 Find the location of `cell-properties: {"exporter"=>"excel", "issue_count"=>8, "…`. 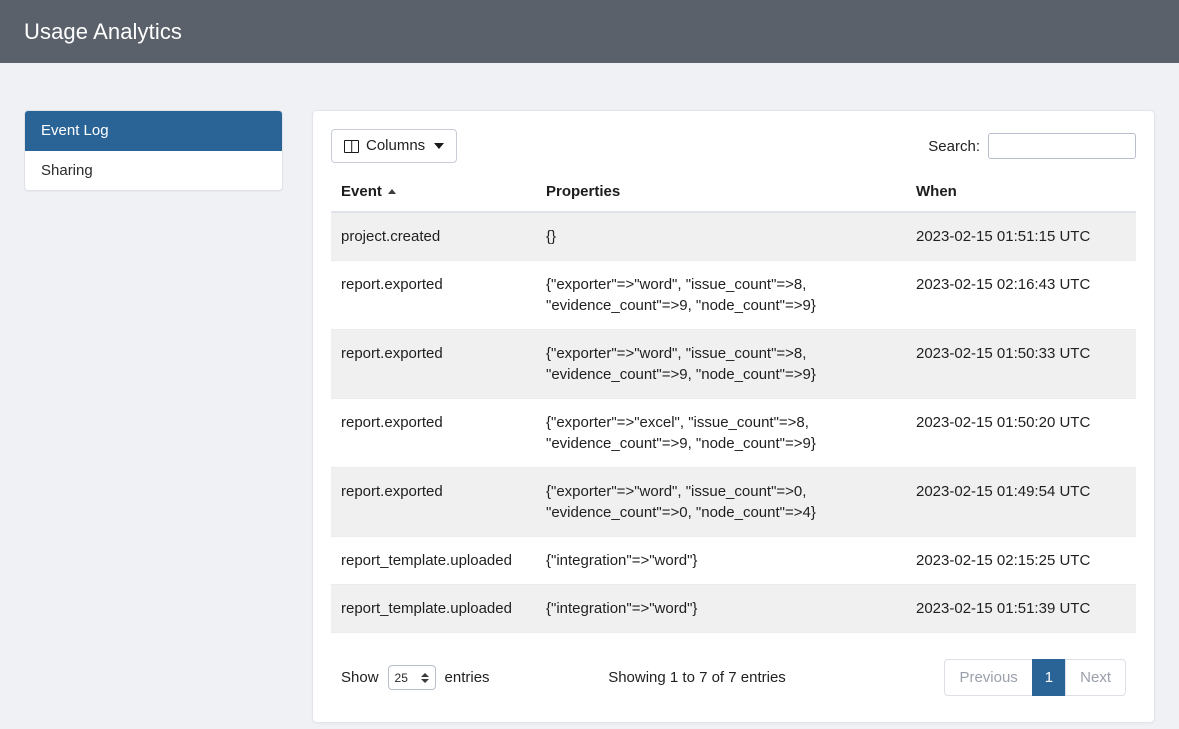

cell-properties: {"exporter"=>"excel", "issue_count"=>8, "… is located at coordinates (721, 433).